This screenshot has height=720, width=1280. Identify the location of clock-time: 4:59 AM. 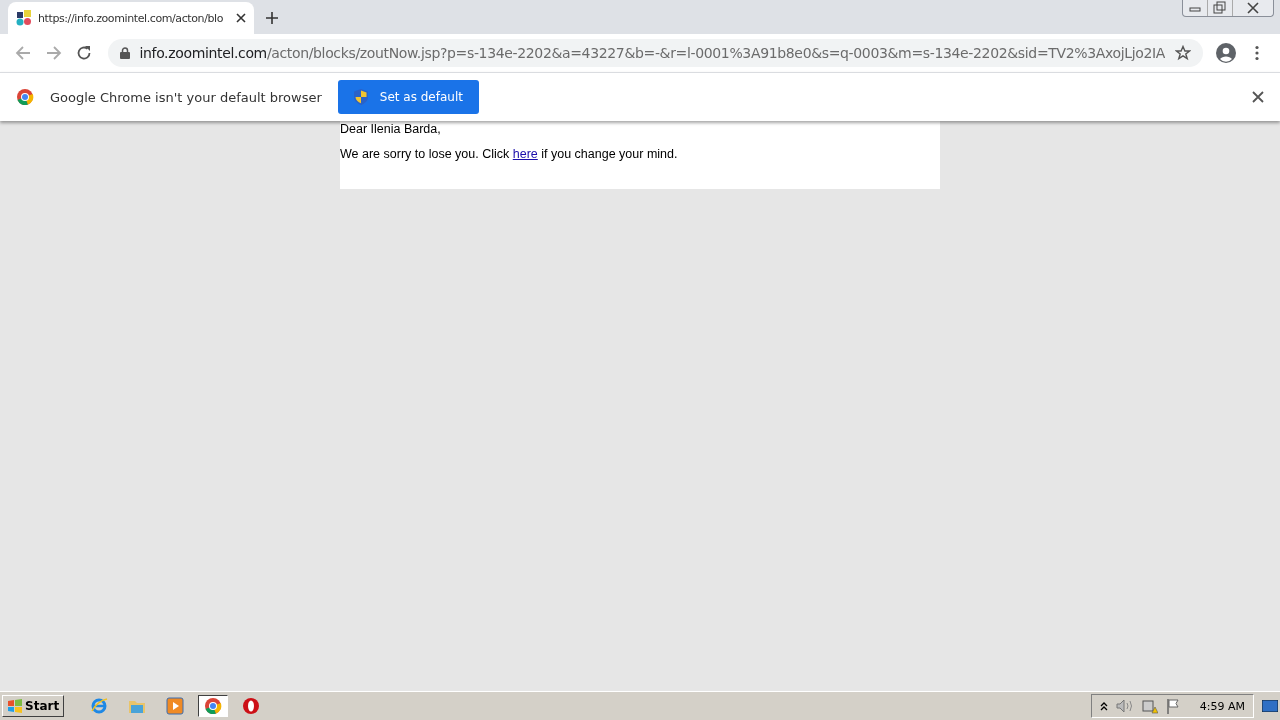
(1222, 706).